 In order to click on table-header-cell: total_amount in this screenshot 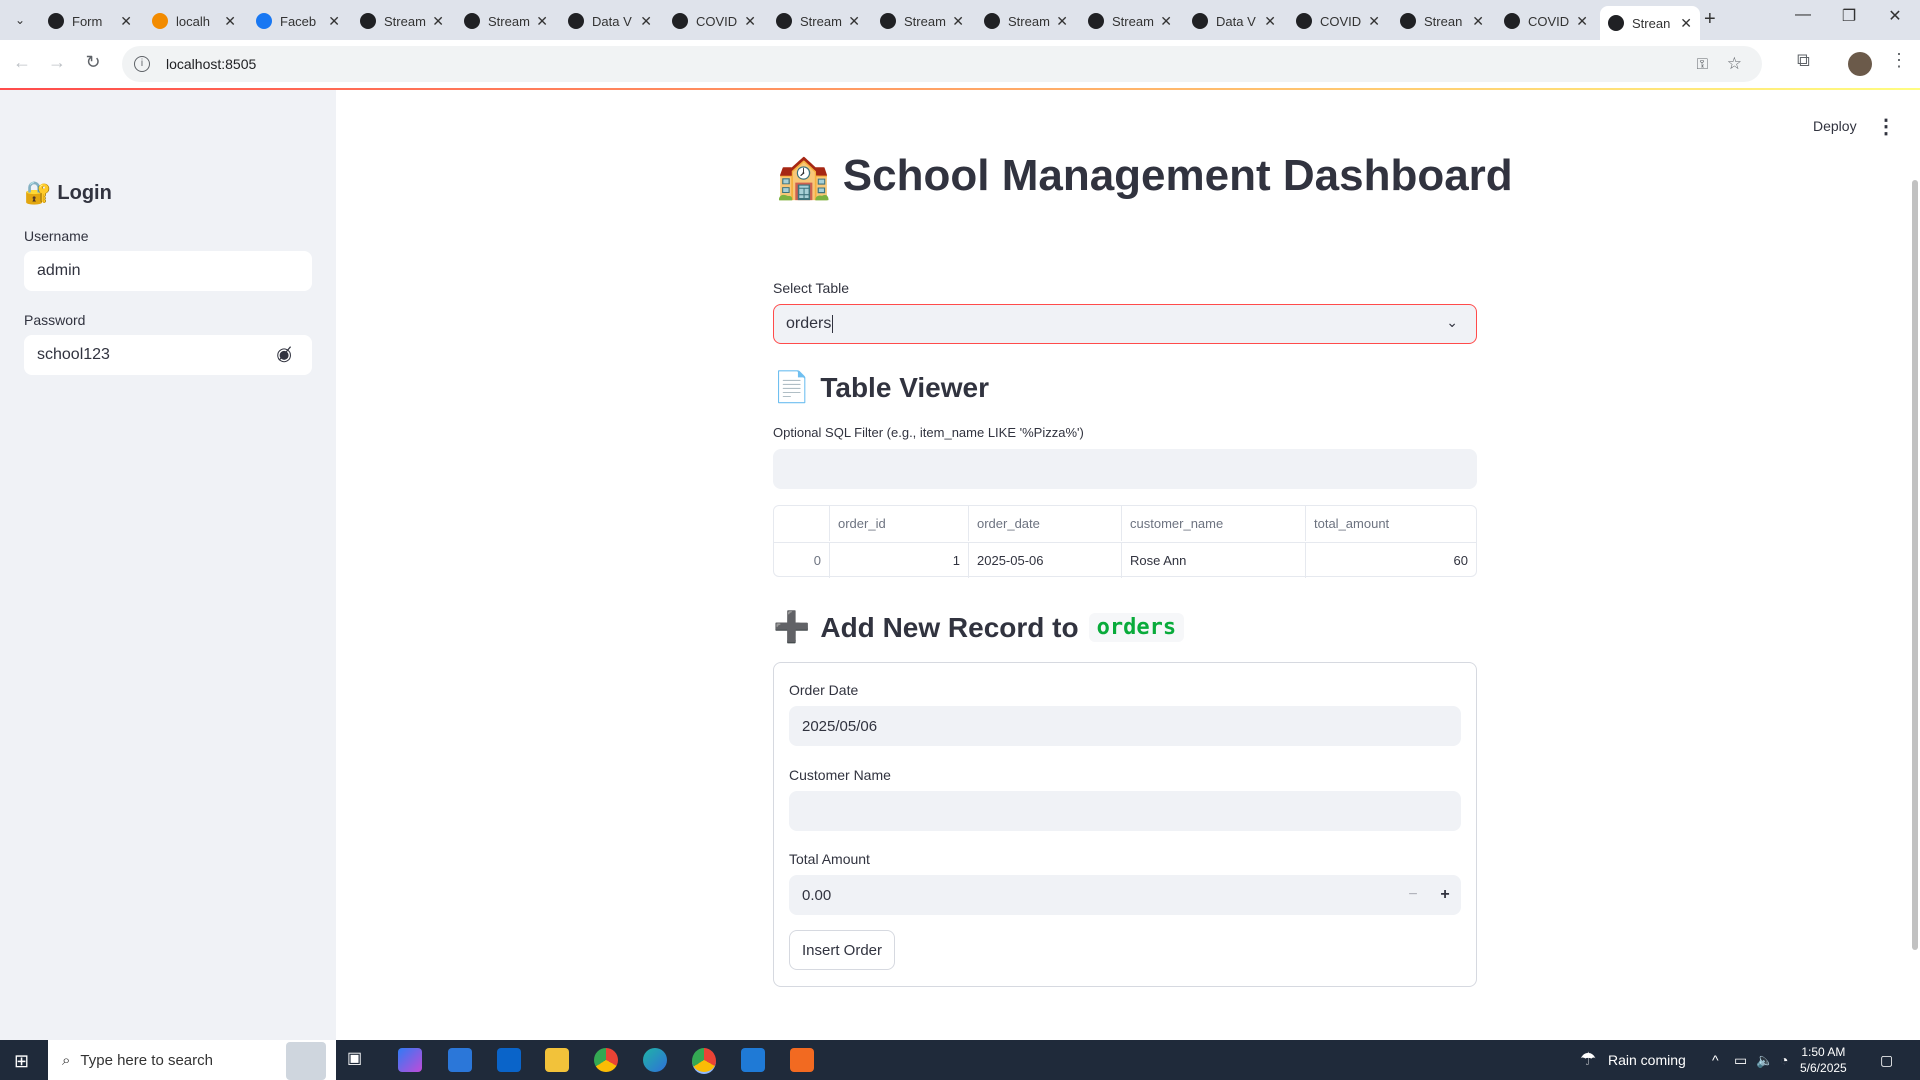, I will do `click(1391, 523)`.